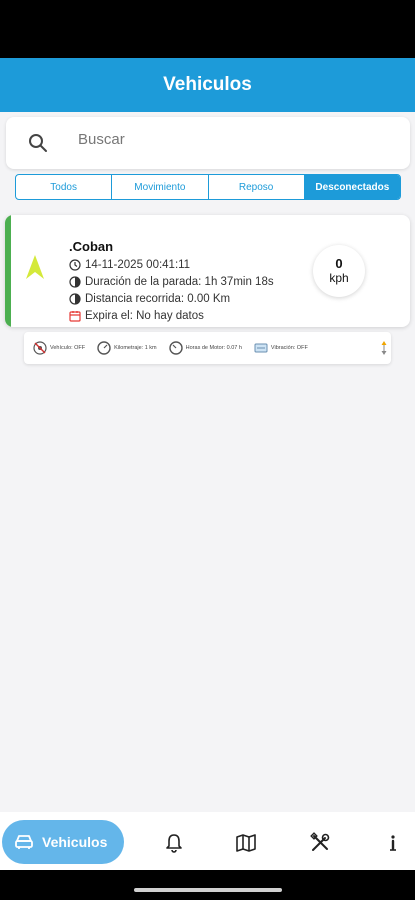  What do you see at coordinates (38, 143) in the screenshot?
I see `search-icon` at bounding box center [38, 143].